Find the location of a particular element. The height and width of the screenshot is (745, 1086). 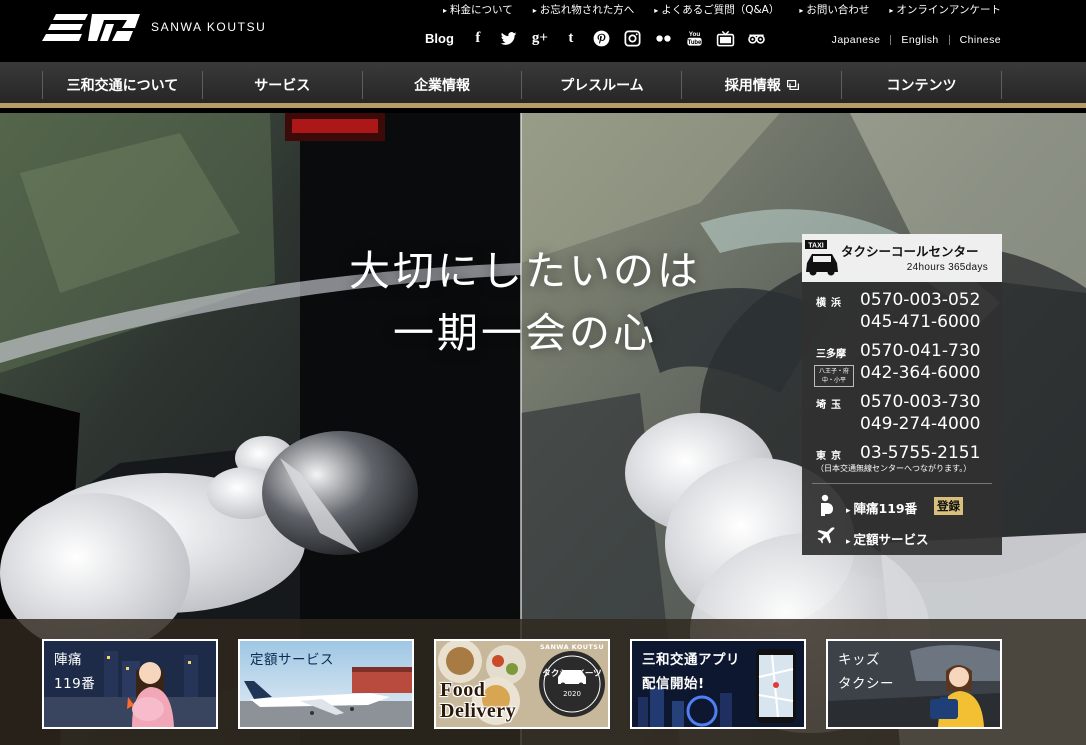

banner-app-release: 三和交通アプリ 配信開始! is located at coordinates (718, 684).